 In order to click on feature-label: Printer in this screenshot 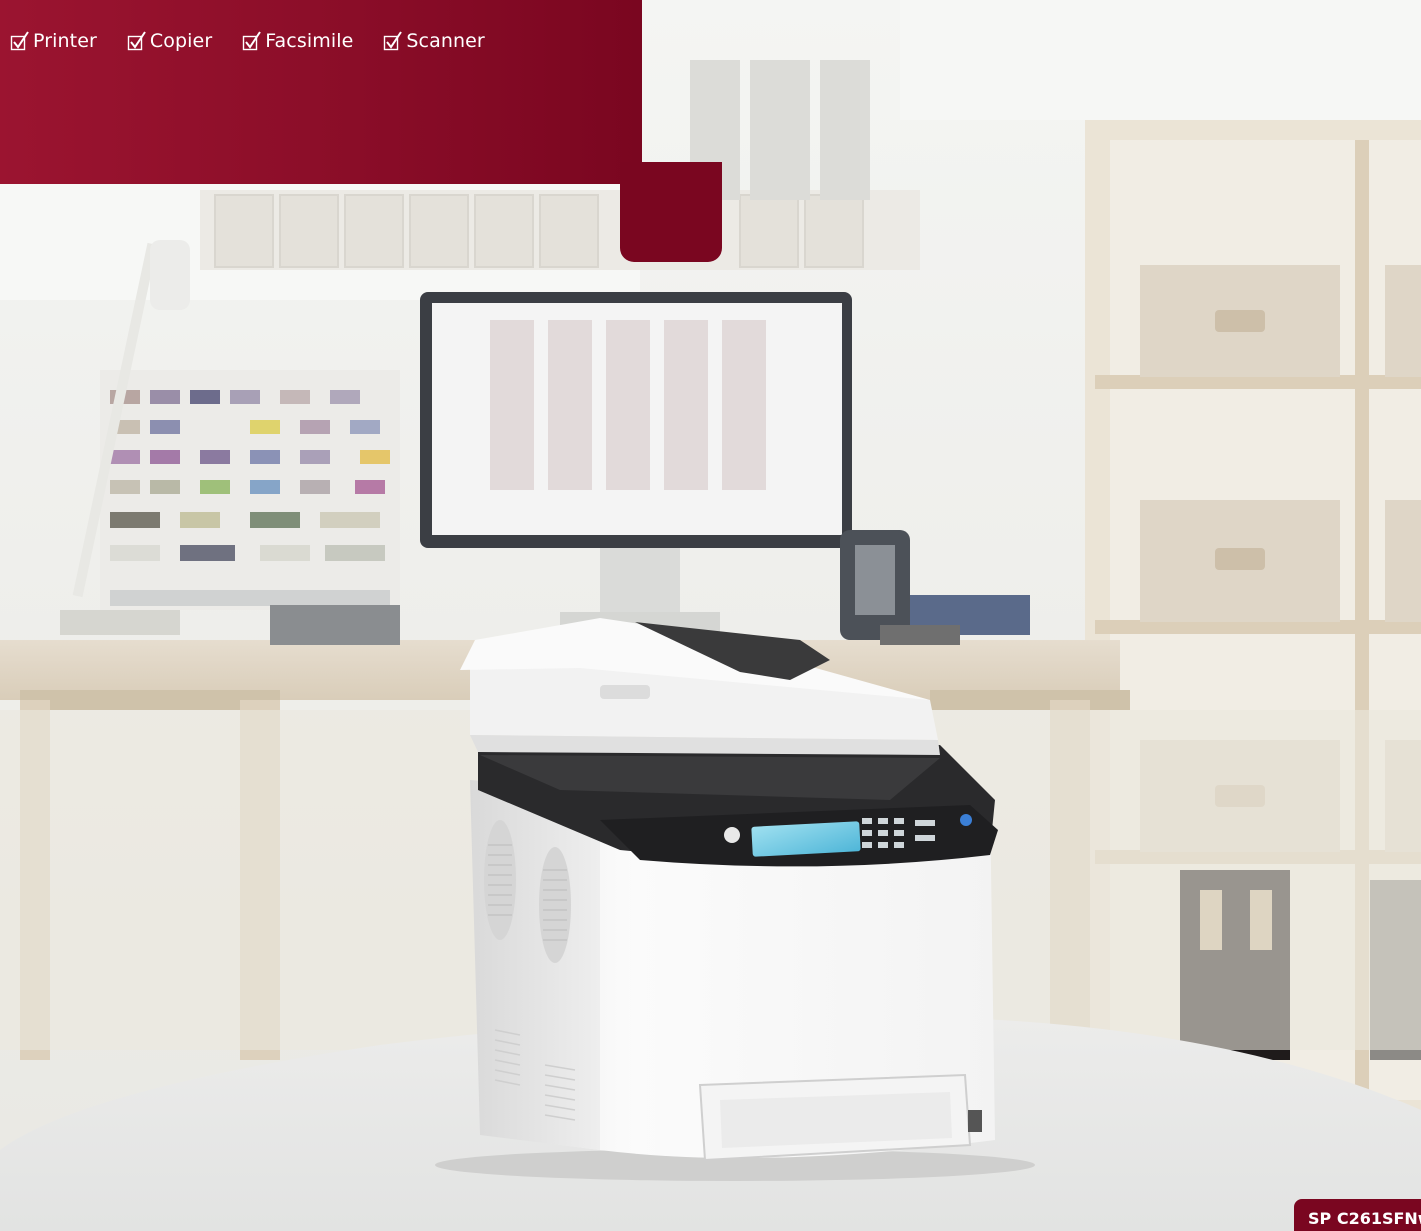, I will do `click(65, 41)`.